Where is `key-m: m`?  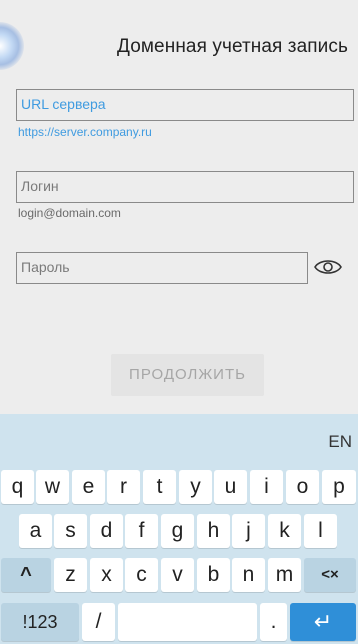
key-m: m is located at coordinates (284, 575).